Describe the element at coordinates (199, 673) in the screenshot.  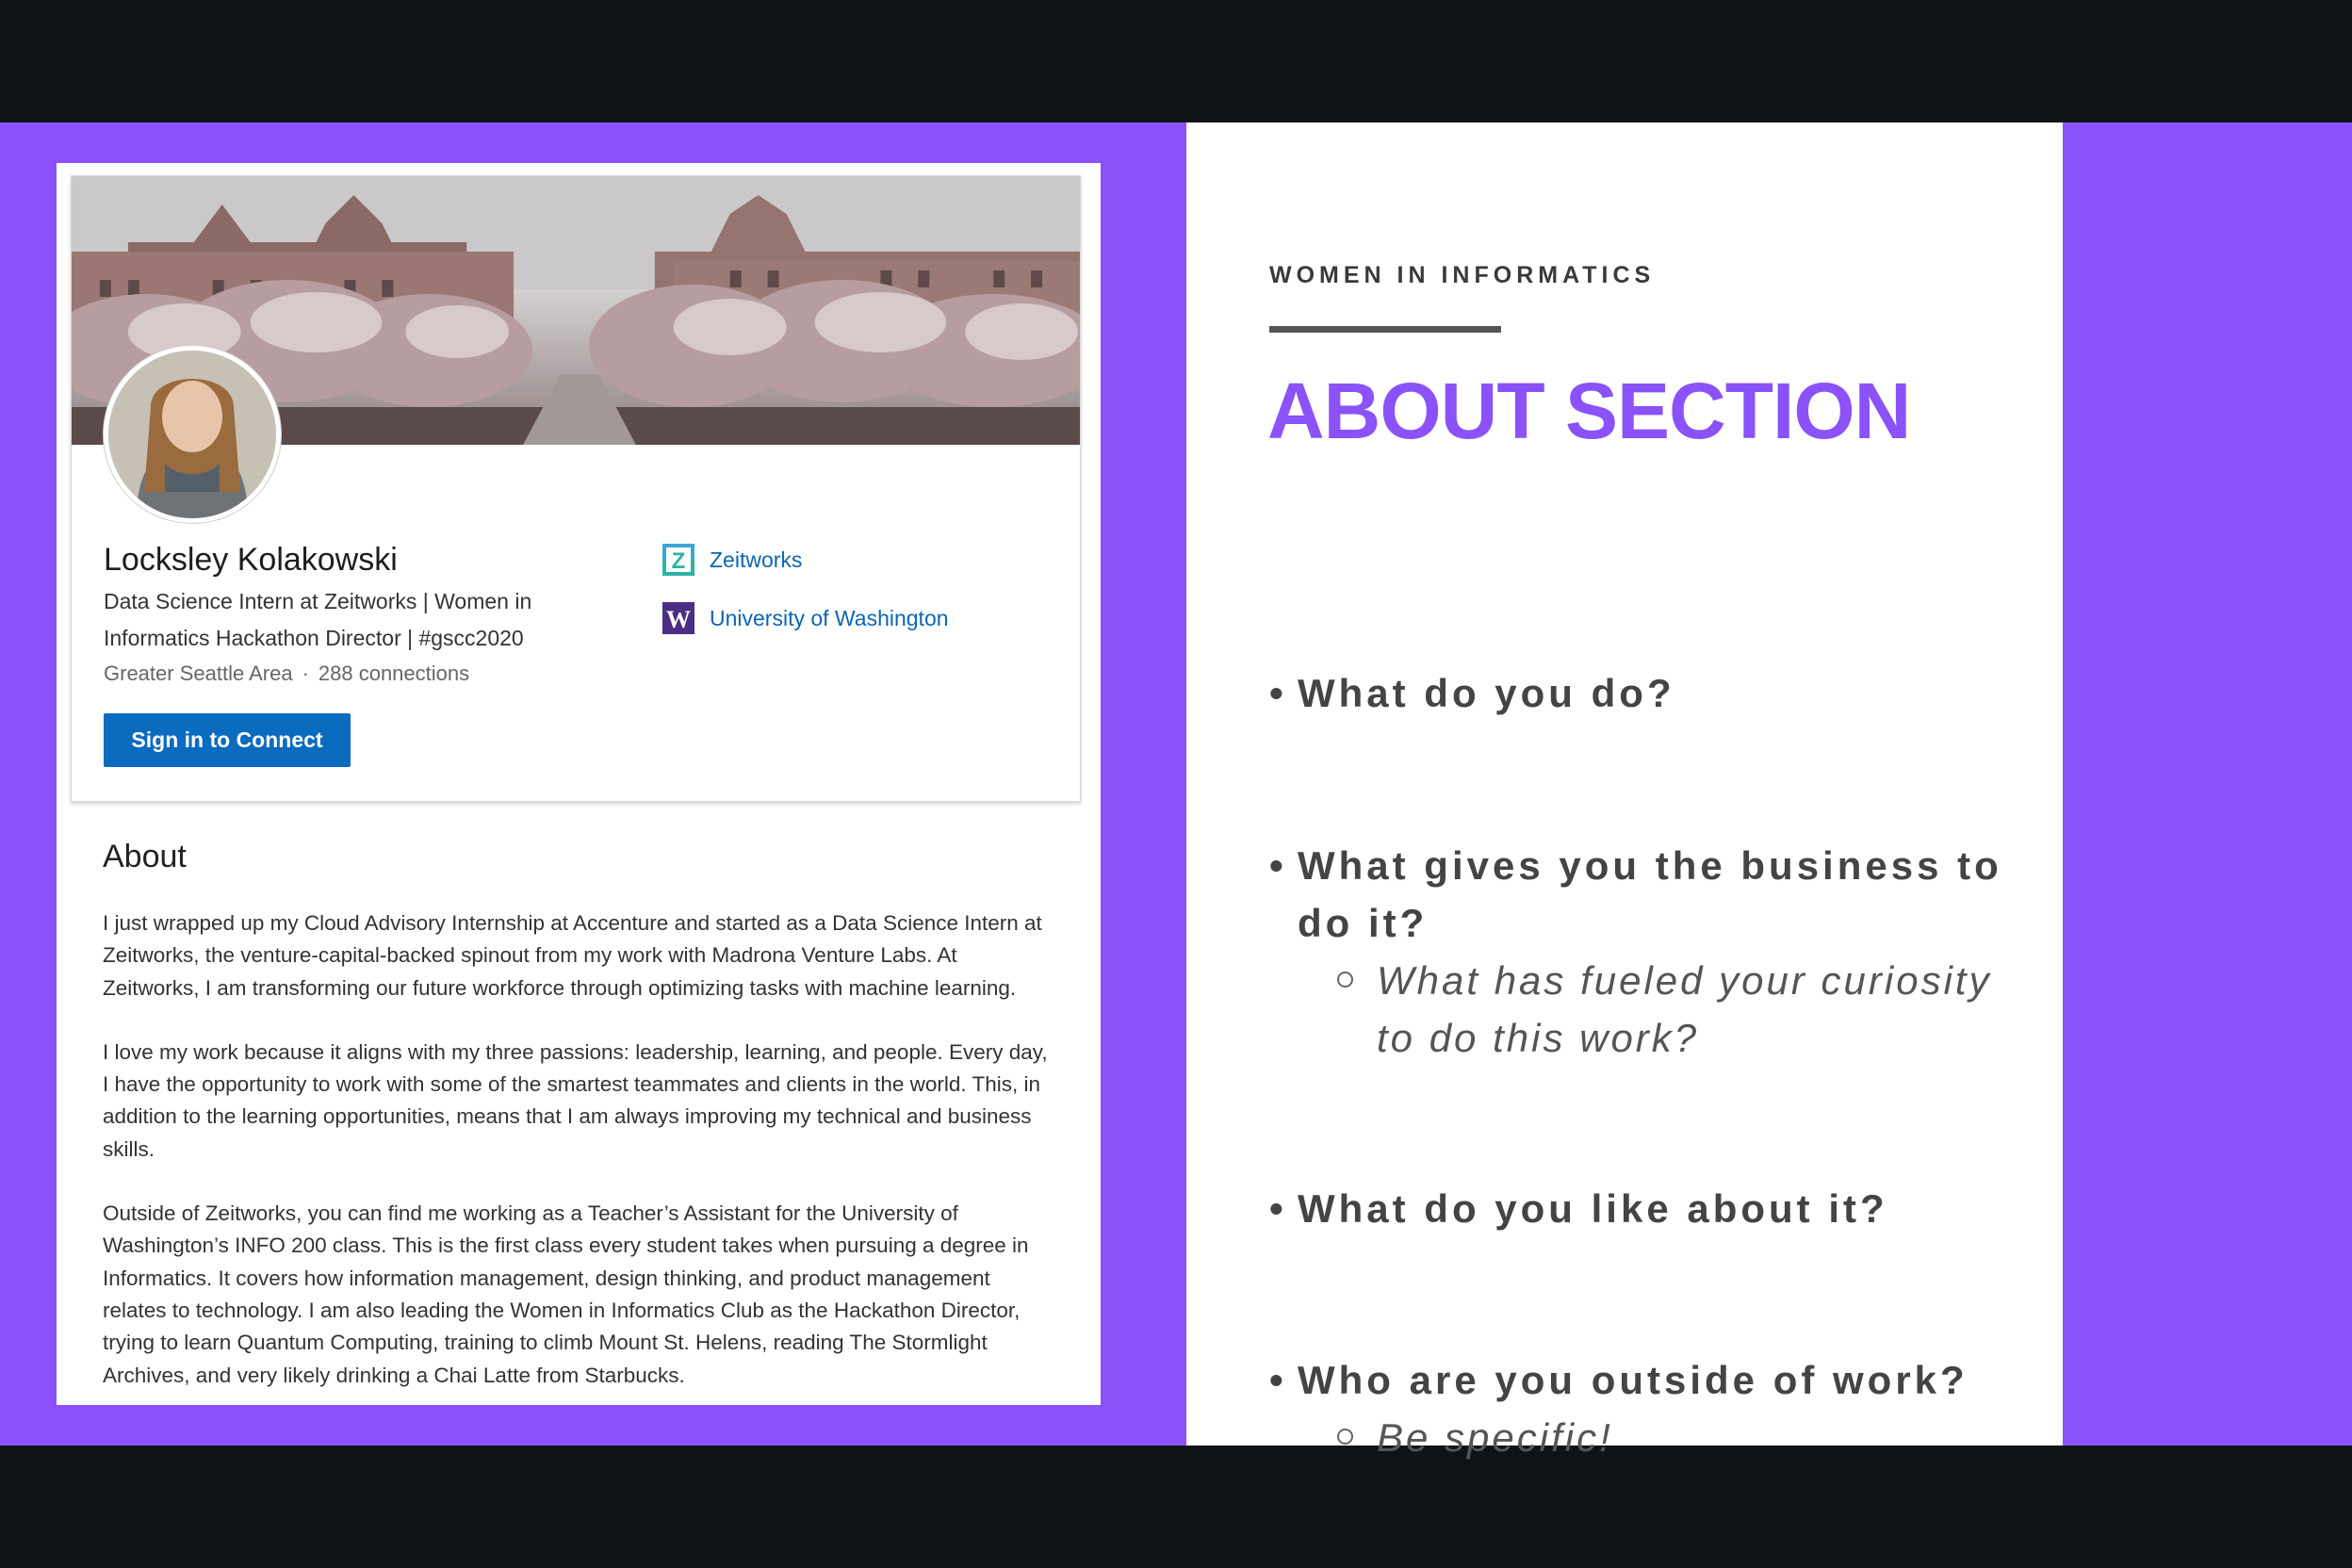
I see `profile-location: Greater Seattle Area` at that location.